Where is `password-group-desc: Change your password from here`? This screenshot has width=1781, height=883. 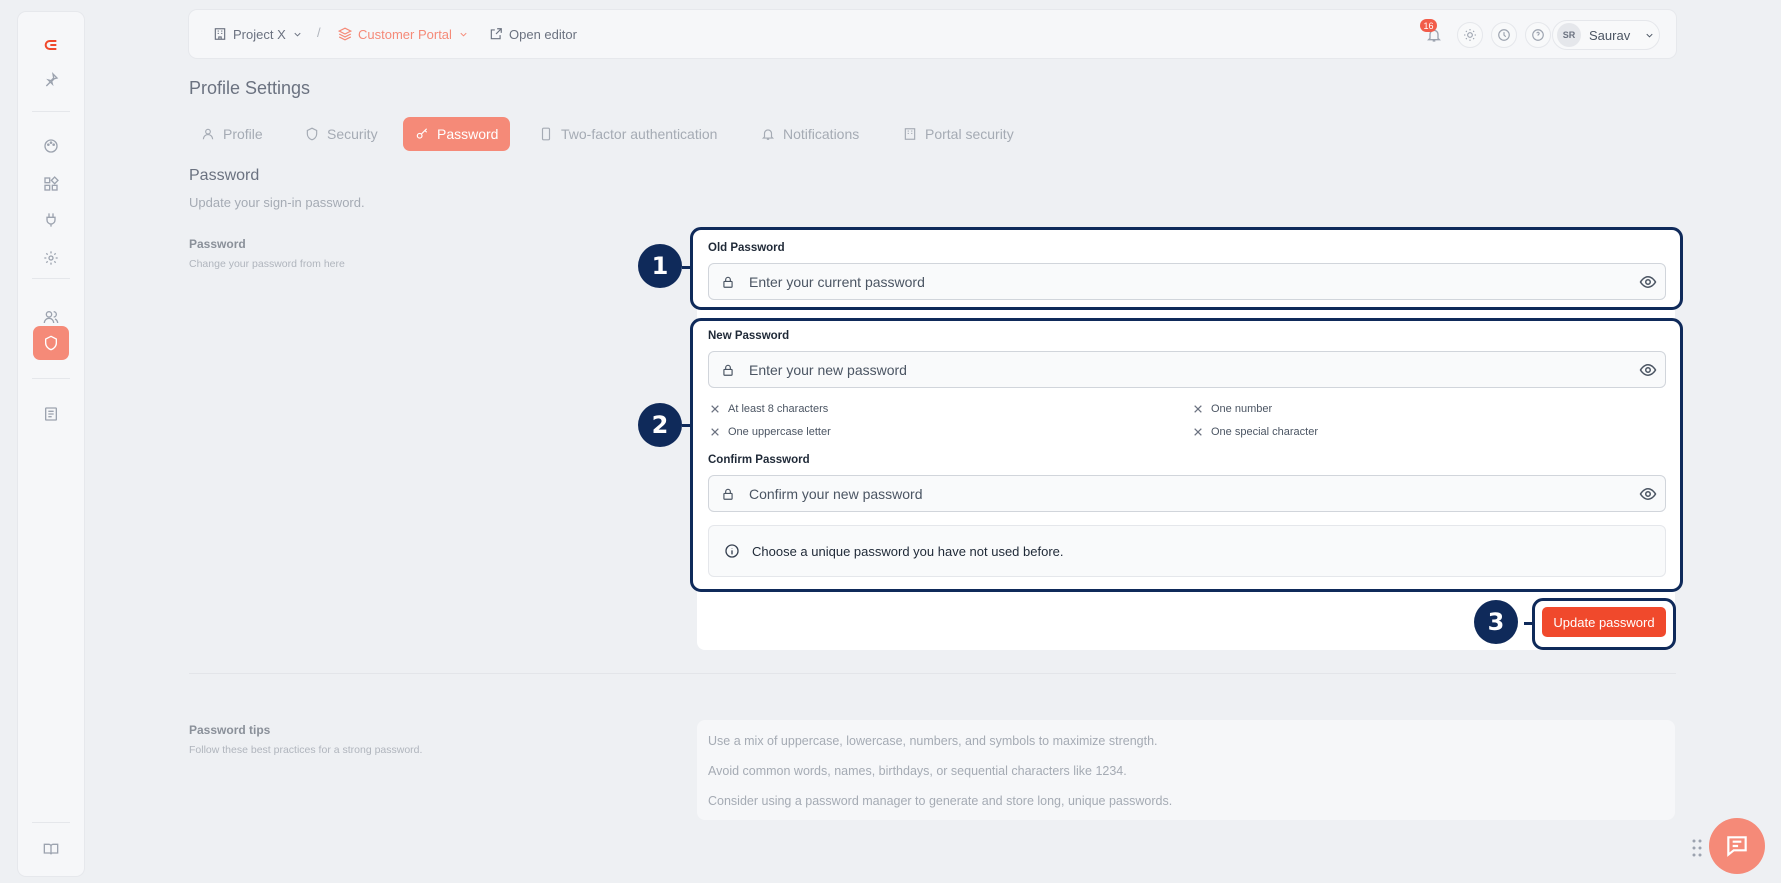
password-group-desc: Change your password from here is located at coordinates (267, 264).